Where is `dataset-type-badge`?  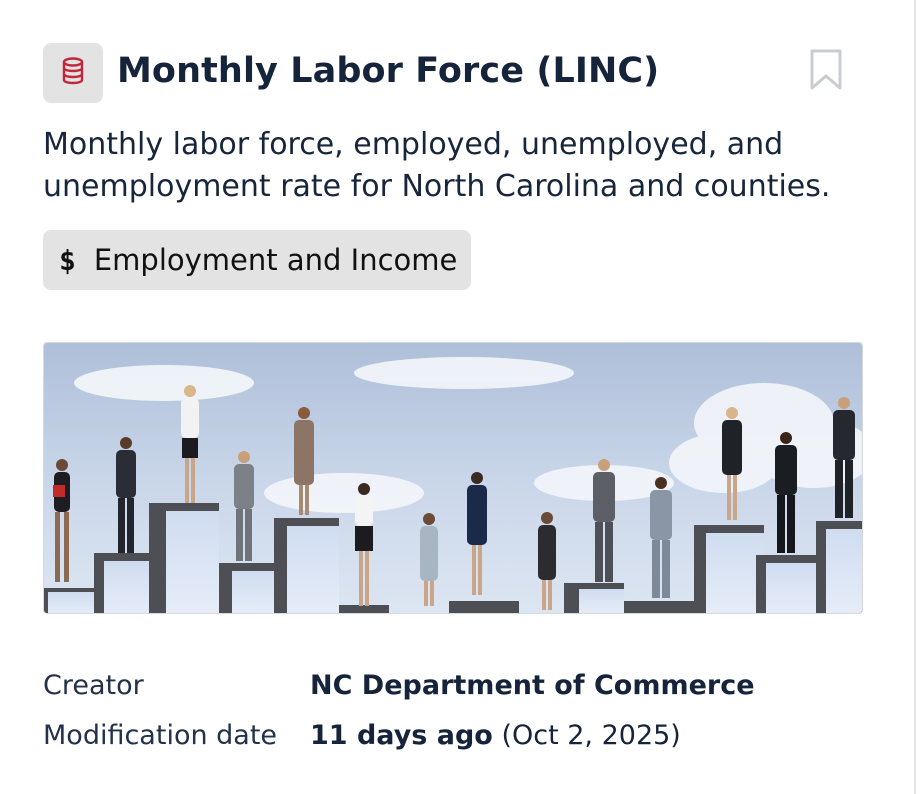
dataset-type-badge is located at coordinates (73, 73).